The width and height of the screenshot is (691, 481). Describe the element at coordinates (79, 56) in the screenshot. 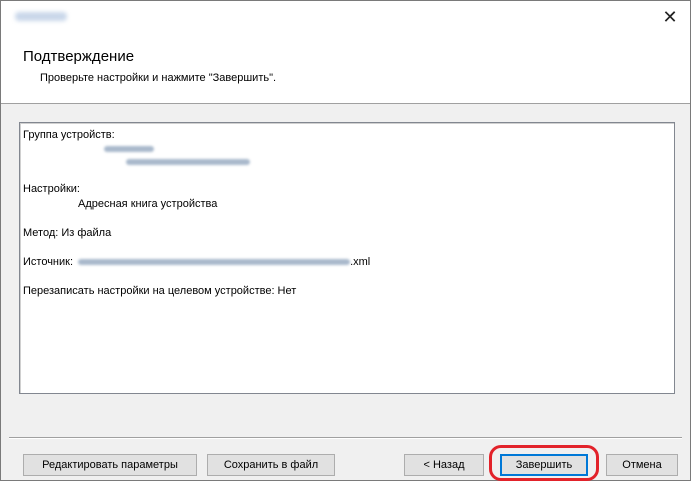

I see `page-title: Подтверждение` at that location.